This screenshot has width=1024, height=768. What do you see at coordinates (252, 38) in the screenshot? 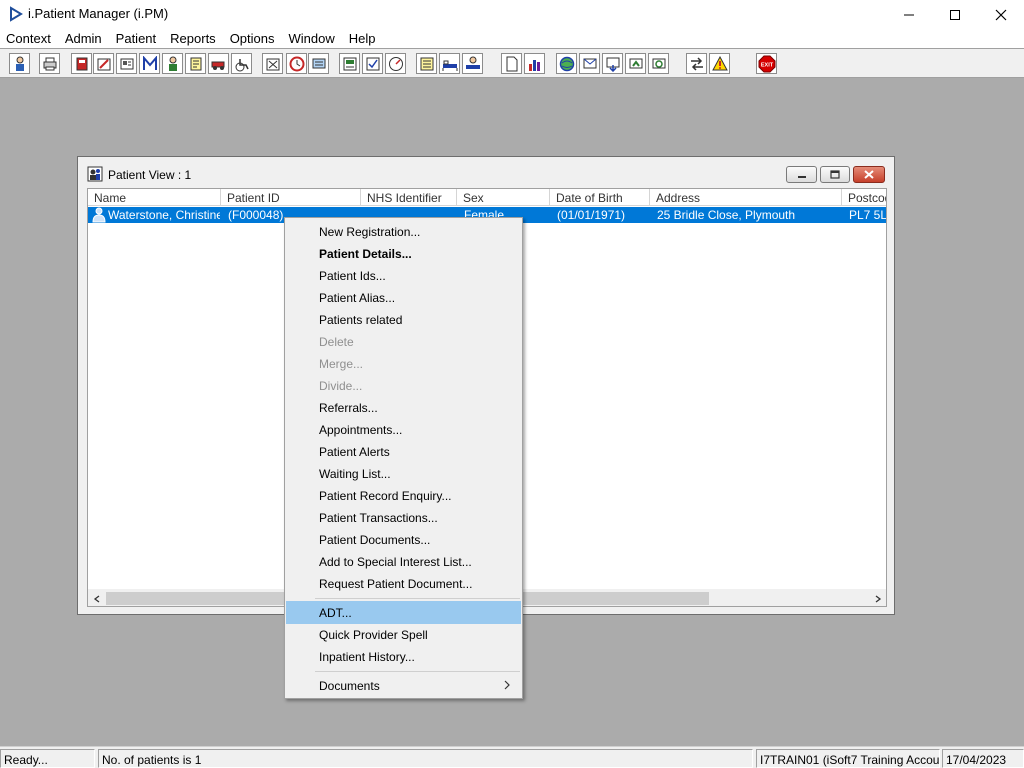
I see `menu-options: Options` at bounding box center [252, 38].